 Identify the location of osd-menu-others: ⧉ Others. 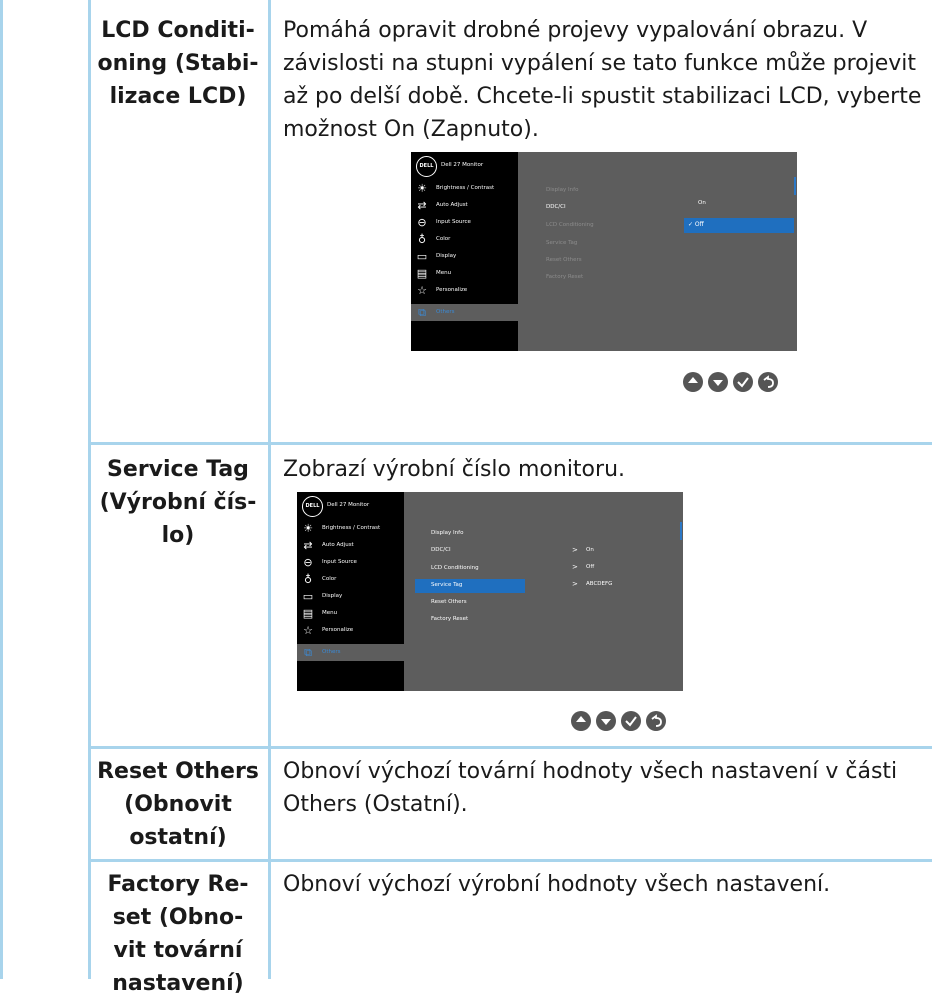
(464, 312).